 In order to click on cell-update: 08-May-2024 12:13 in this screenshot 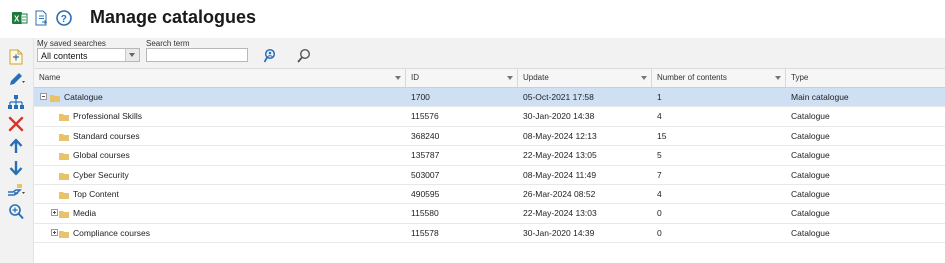, I will do `click(560, 135)`.